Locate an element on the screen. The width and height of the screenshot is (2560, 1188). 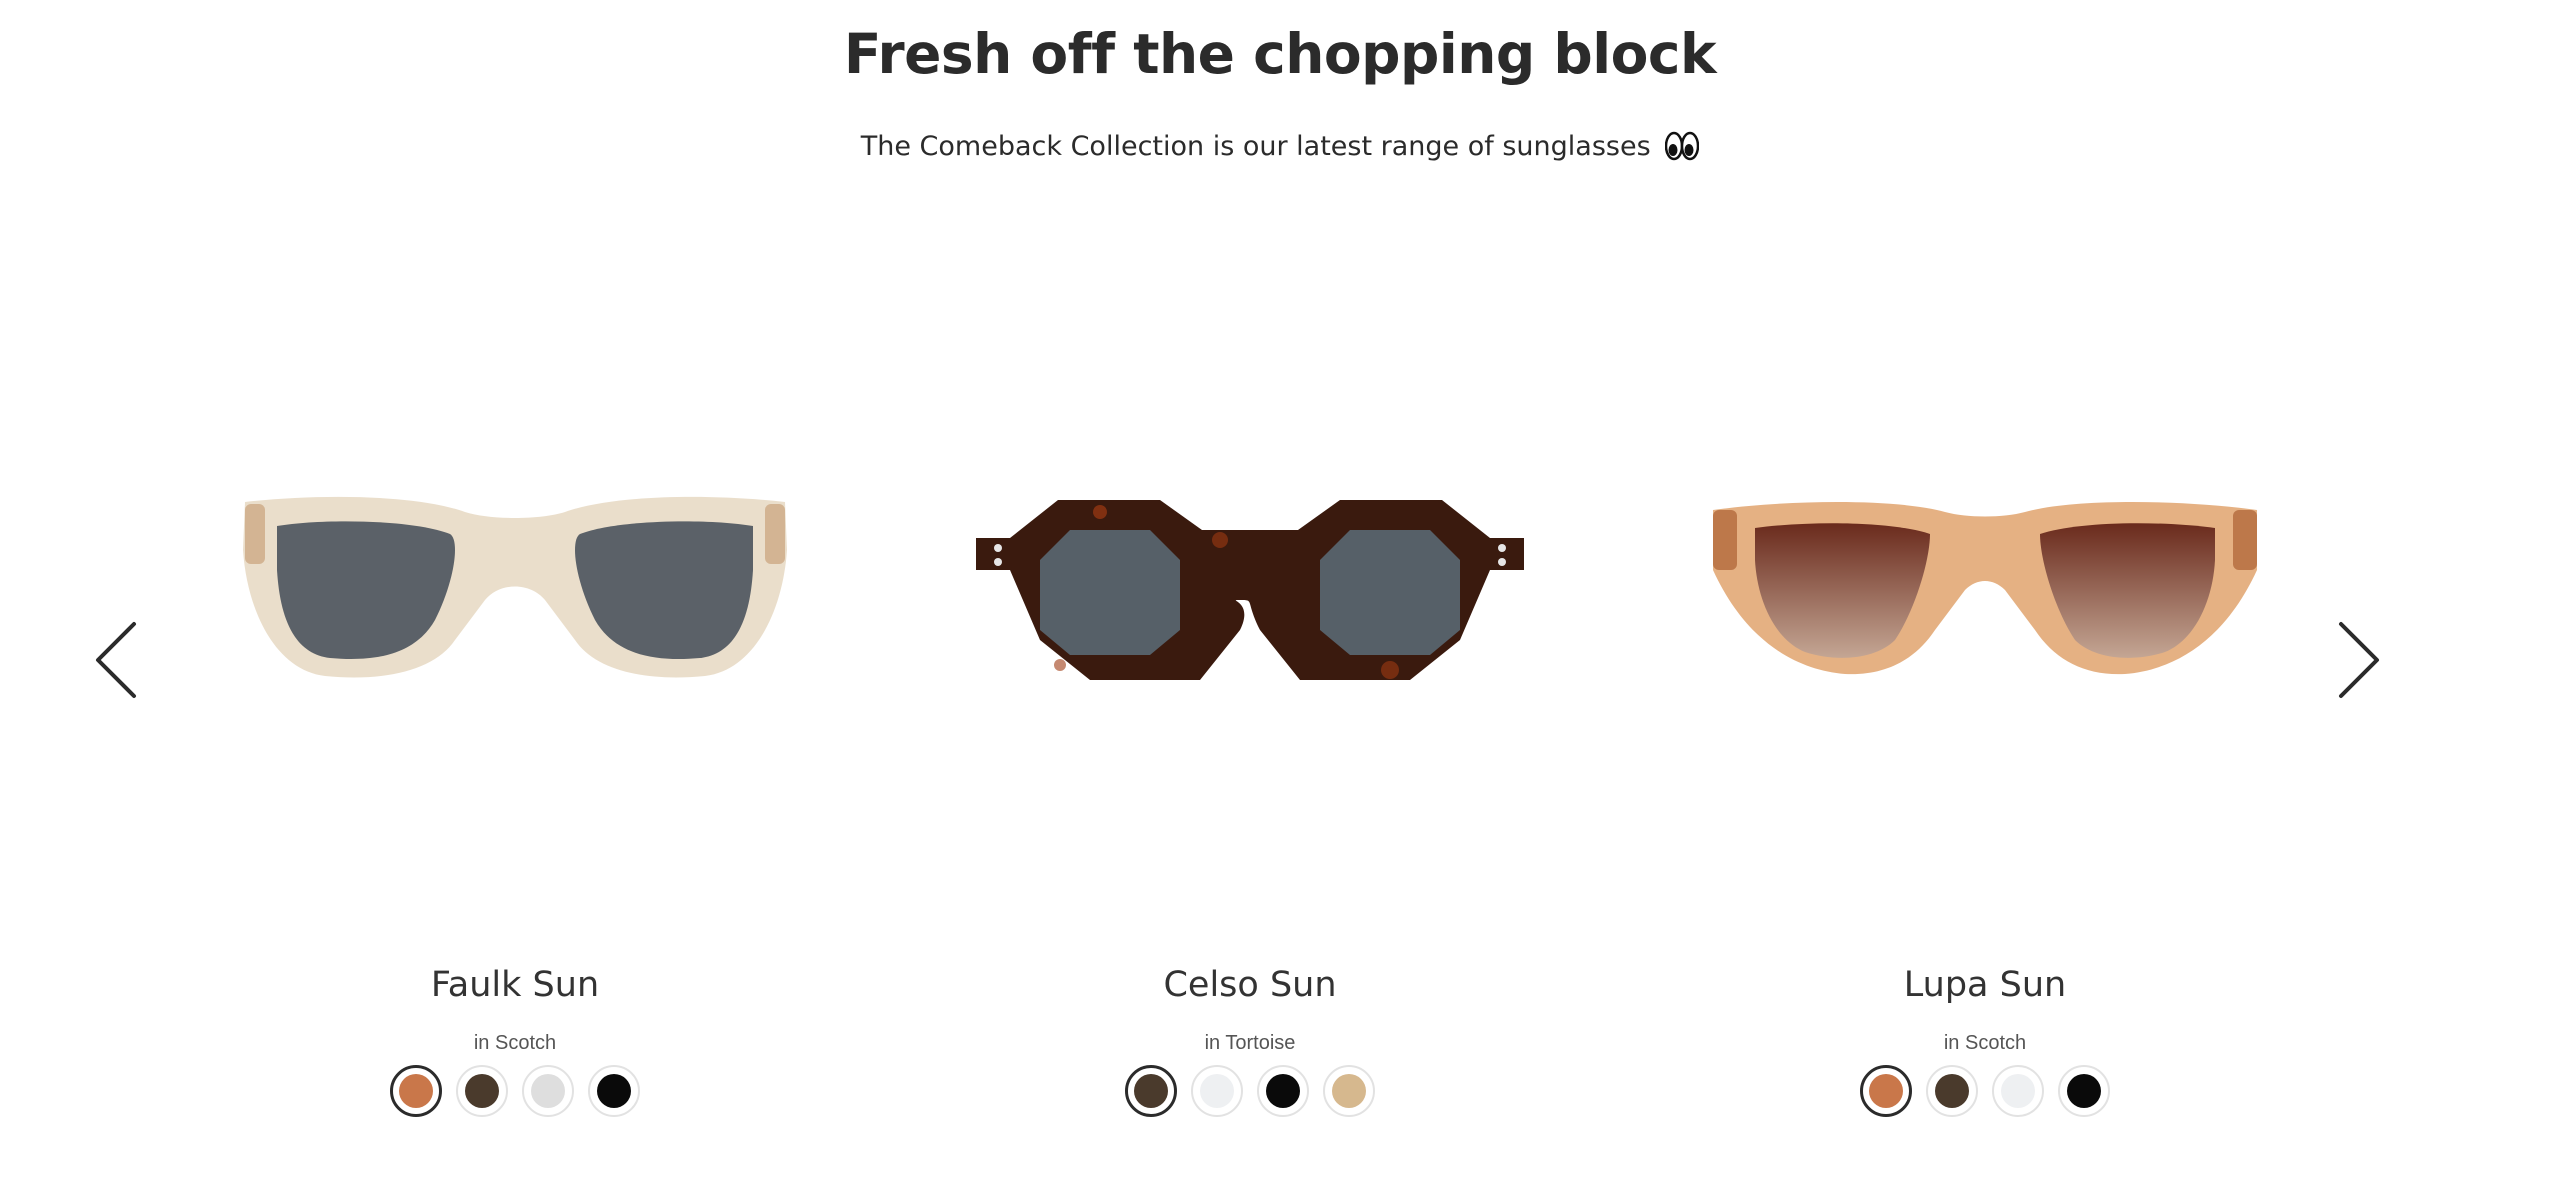
carousel-prev-button is located at coordinates (115, 660).